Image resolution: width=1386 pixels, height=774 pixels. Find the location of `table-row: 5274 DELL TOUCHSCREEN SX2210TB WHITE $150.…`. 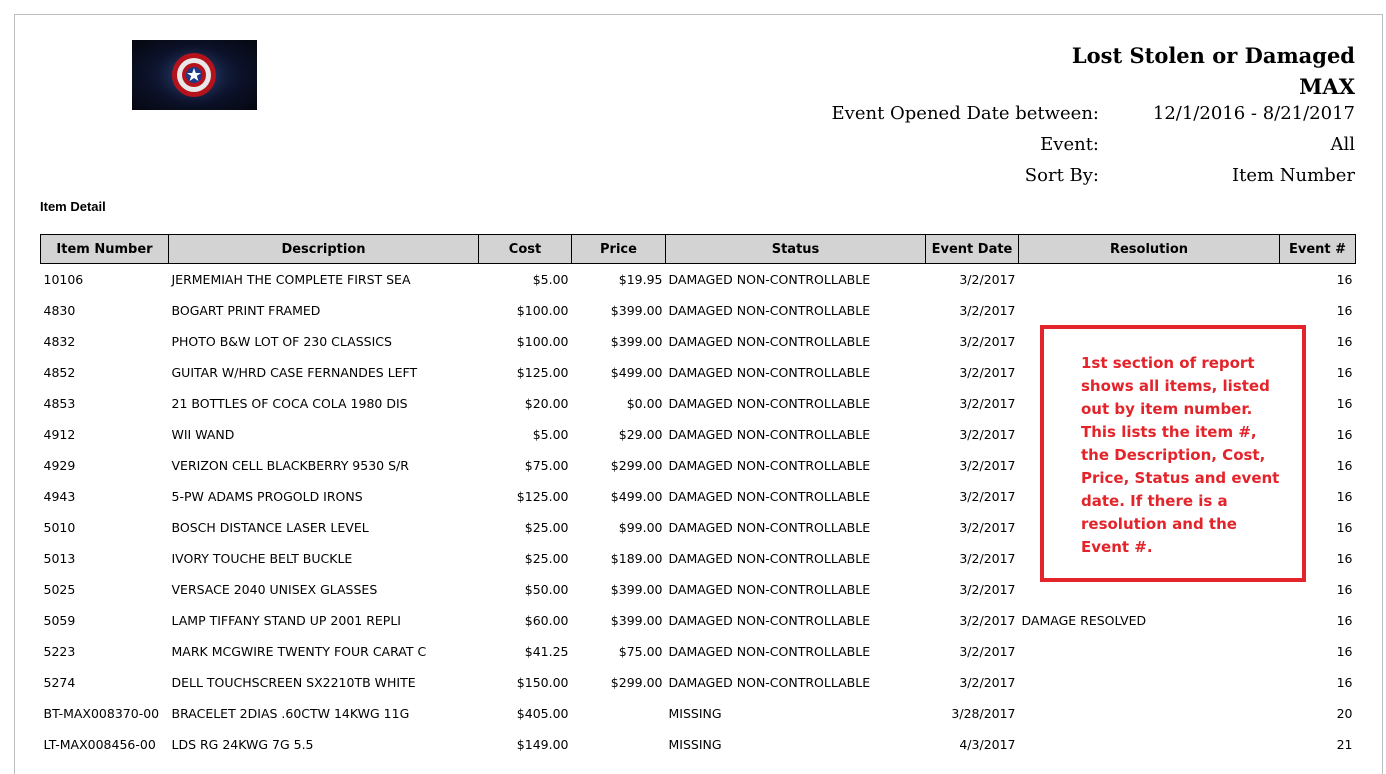

table-row: 5274 DELL TOUCHSCREEN SX2210TB WHITE $150.… is located at coordinates (698, 682).